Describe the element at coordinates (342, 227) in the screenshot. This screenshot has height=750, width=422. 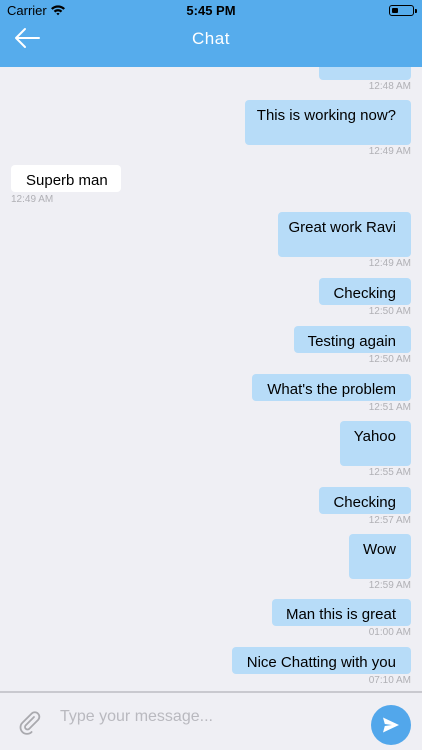
I see `message-text: Great work Ravi` at that location.